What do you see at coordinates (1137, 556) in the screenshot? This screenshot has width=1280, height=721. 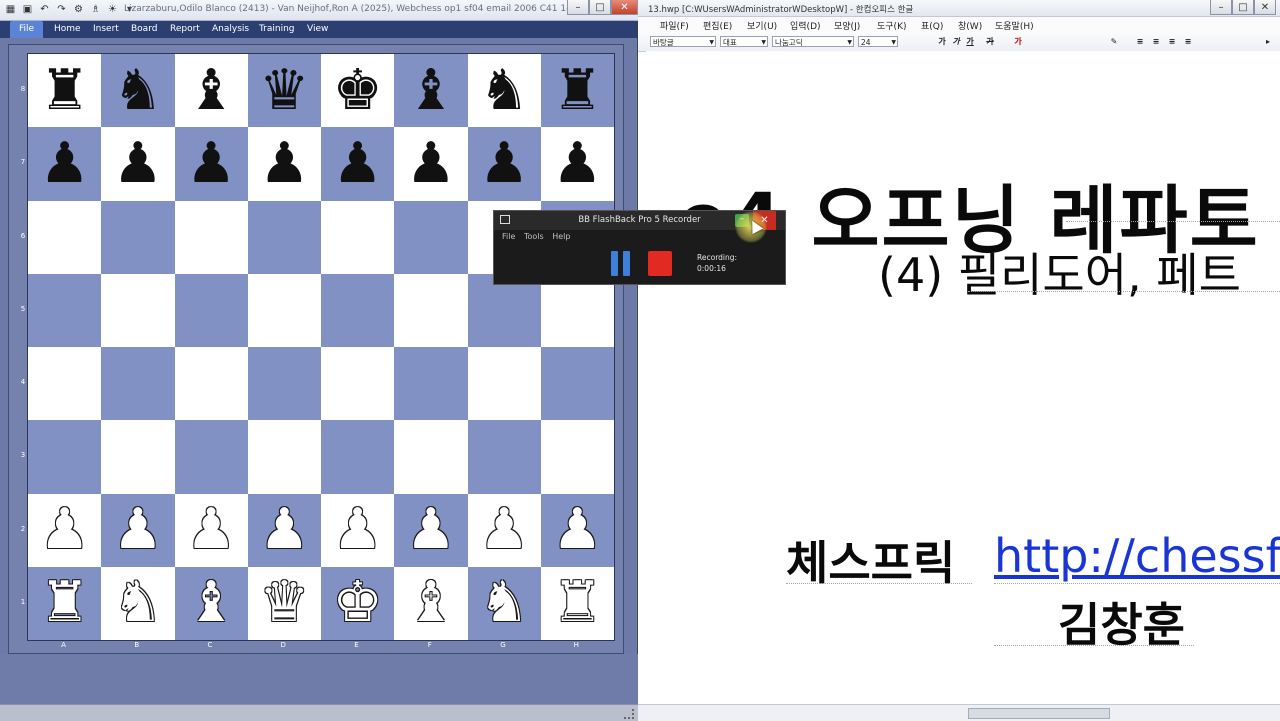 I see `doc-site-link: http://chessf` at bounding box center [1137, 556].